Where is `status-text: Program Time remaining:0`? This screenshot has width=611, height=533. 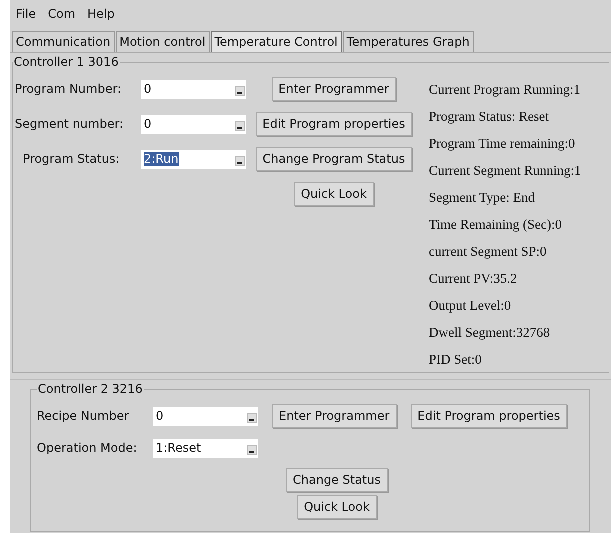 status-text: Program Time remaining:0 is located at coordinates (502, 144).